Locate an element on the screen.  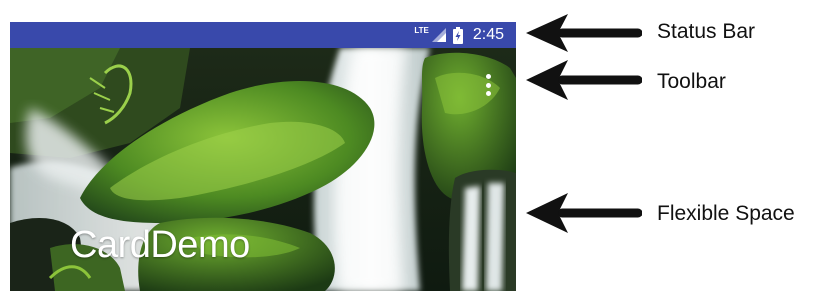
flexible-space-arrow-icon is located at coordinates (584, 213).